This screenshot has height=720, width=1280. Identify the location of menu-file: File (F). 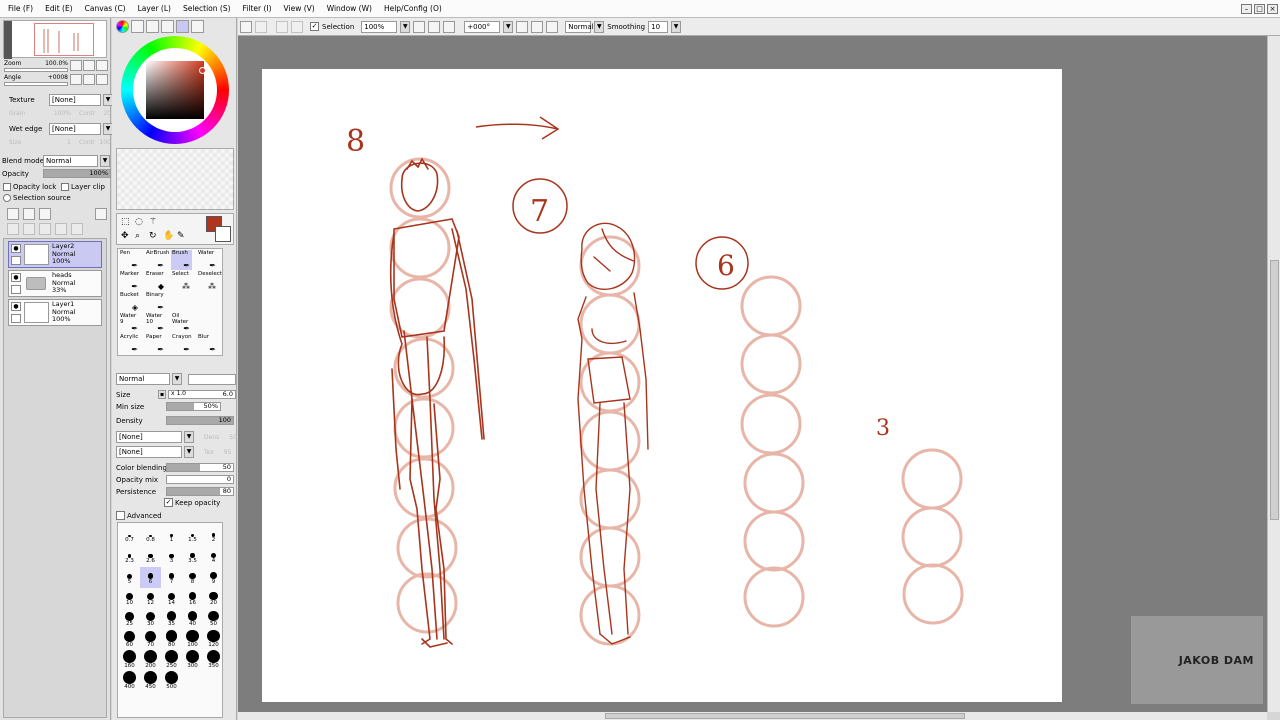
(20, 8).